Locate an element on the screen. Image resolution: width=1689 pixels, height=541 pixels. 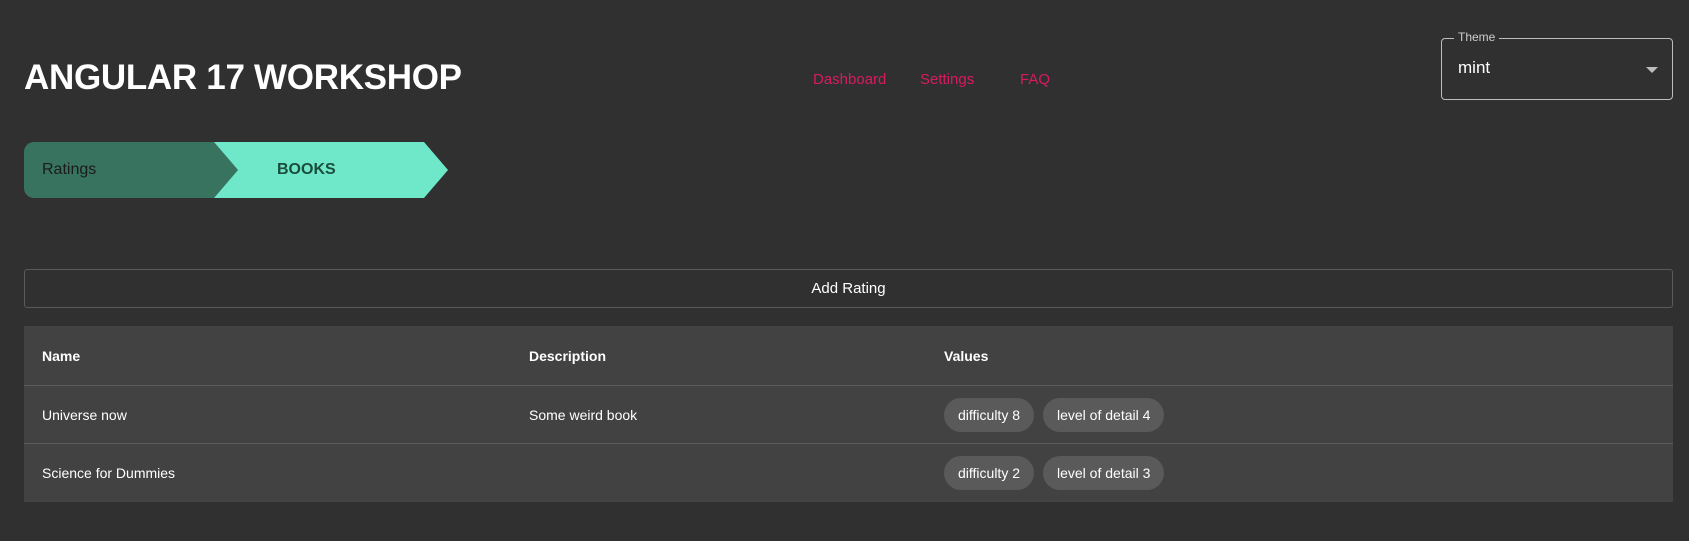
table-header-row: Name Description Values is located at coordinates (848, 356).